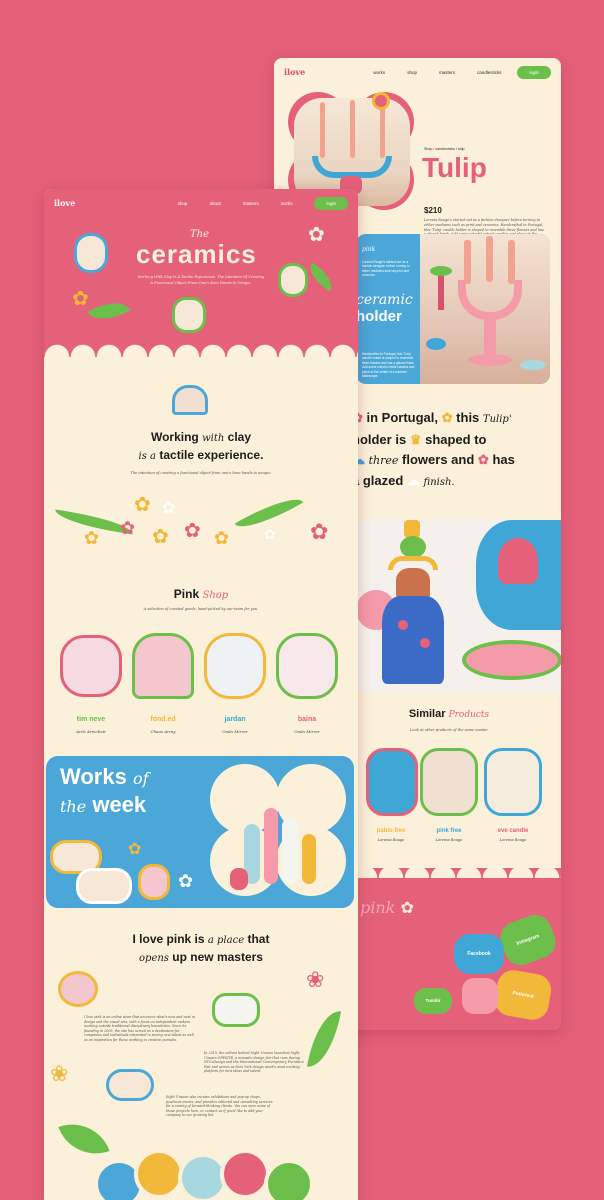 The image size is (604, 1200). Describe the element at coordinates (91, 731) in the screenshot. I see `product-sub-tim-neve: Arch Armchair` at that location.